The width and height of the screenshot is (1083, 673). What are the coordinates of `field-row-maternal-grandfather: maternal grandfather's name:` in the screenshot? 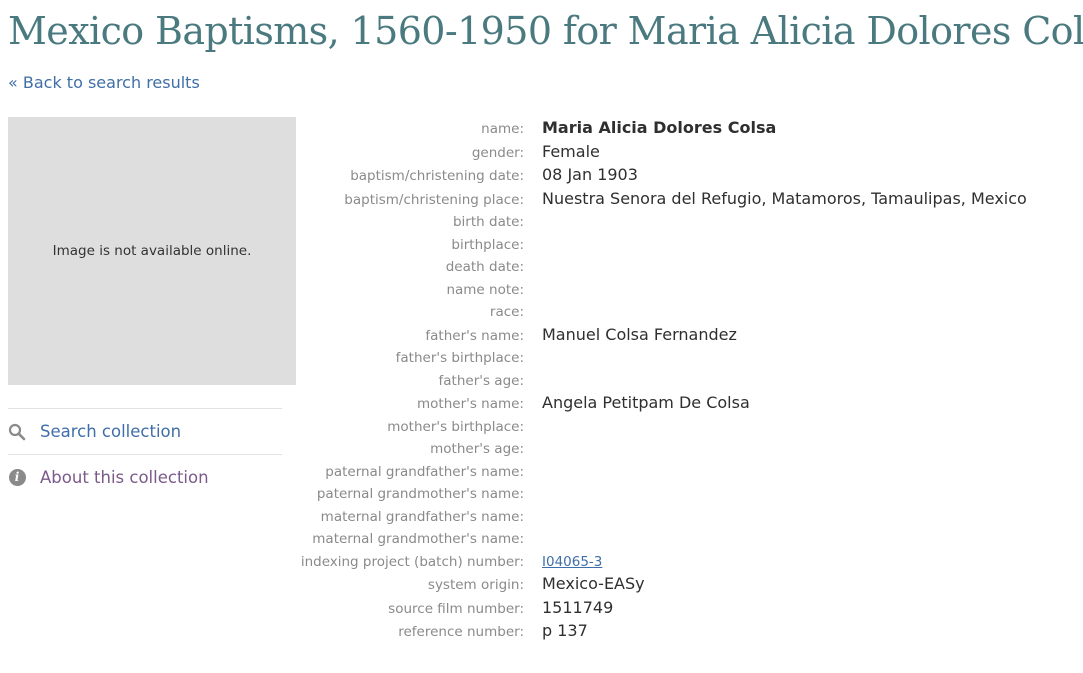 It's located at (663, 517).